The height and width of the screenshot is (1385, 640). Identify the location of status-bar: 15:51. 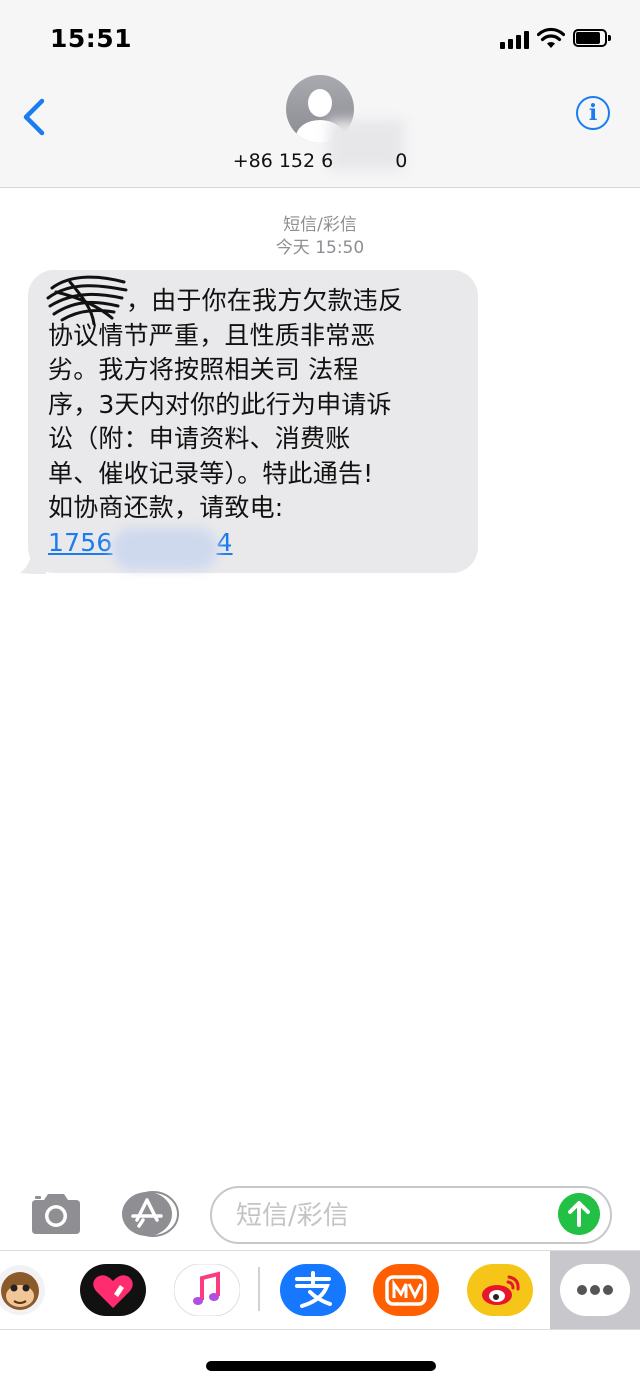
(320, 35).